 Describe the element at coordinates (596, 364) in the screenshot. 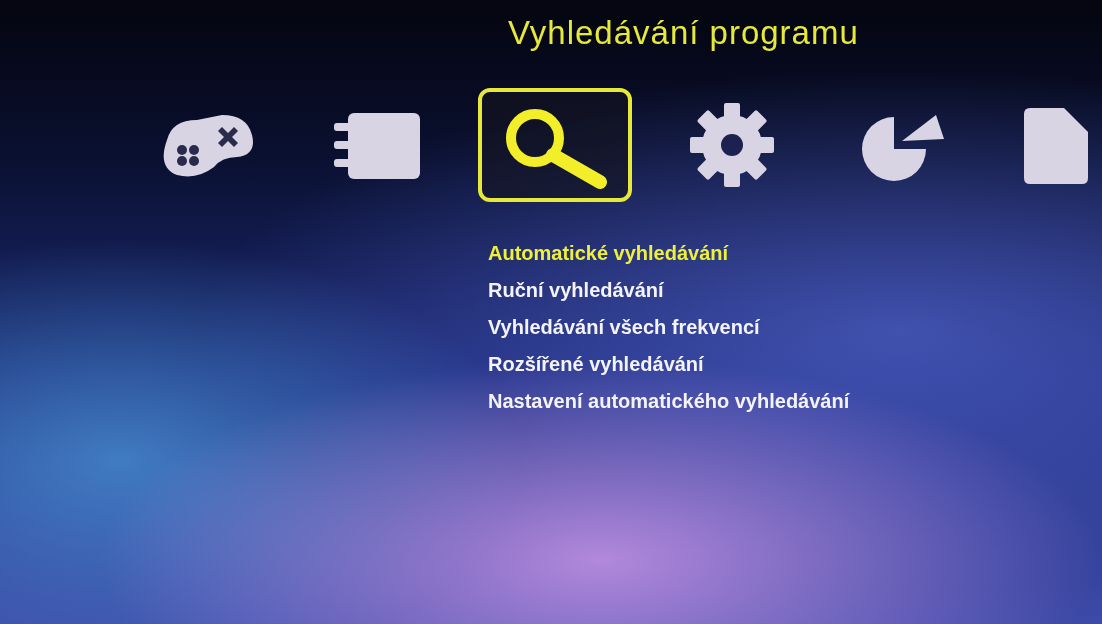

I see `menu-item: Rozšířené vyhledávání` at that location.